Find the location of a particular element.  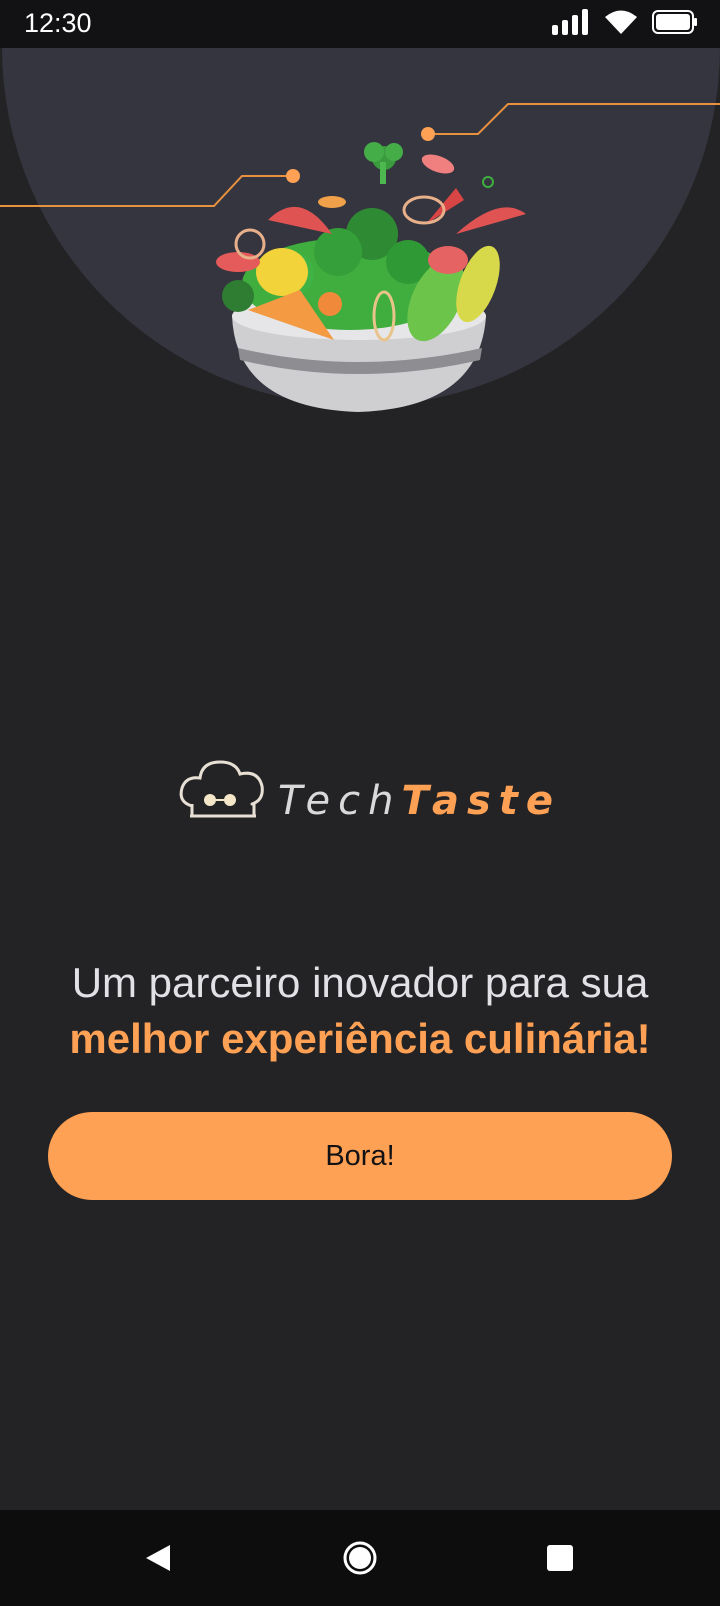

back-icon is located at coordinates (158, 1558).